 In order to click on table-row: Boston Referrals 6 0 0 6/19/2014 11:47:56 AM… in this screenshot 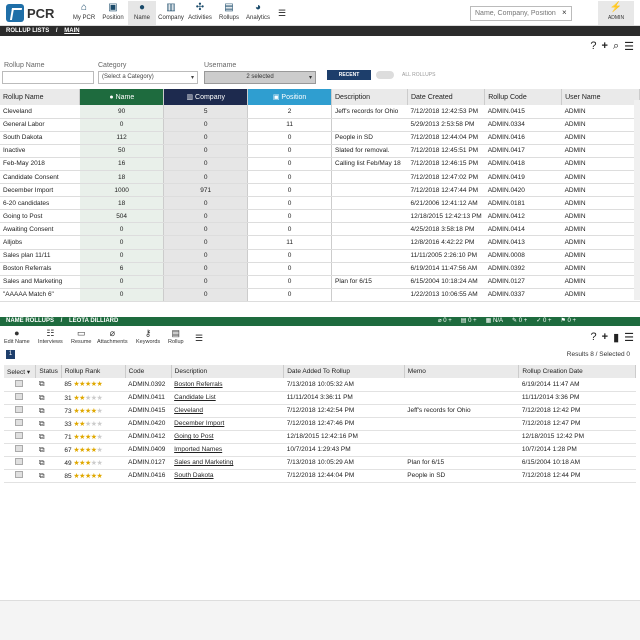, I will do `click(320, 269)`.